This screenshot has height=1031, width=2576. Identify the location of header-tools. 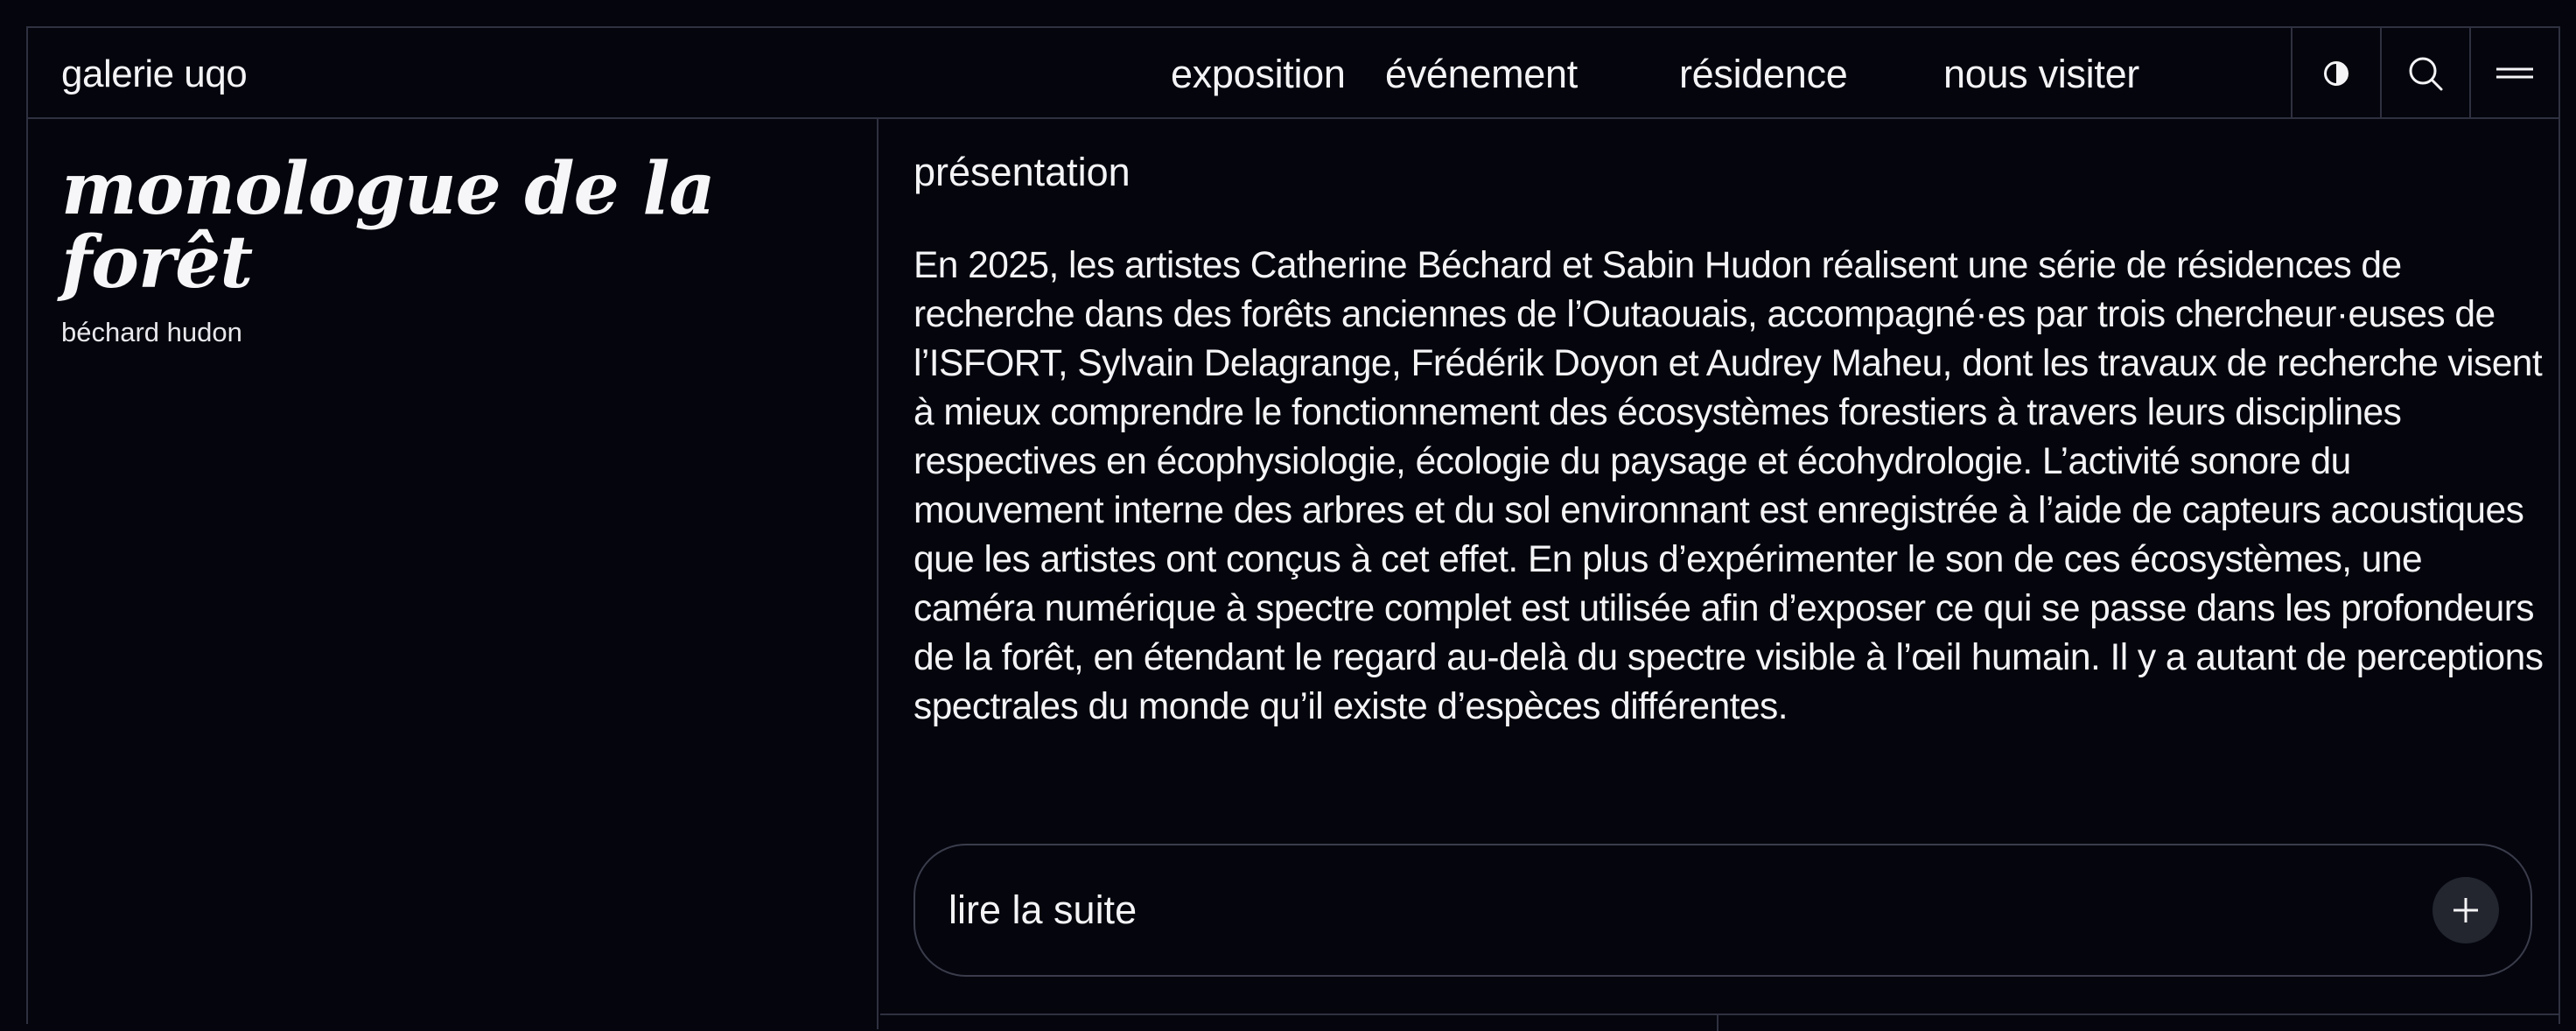
(2424, 74).